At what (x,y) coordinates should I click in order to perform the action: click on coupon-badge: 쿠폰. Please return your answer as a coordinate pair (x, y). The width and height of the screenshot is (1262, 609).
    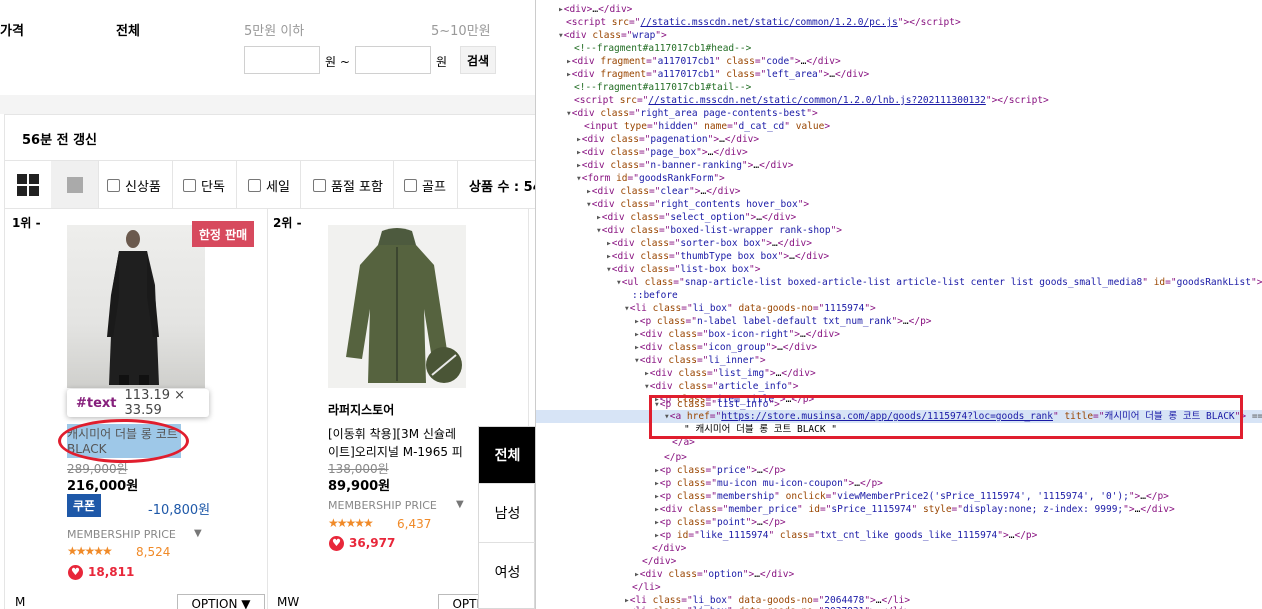
    Looking at the image, I should click on (84, 505).